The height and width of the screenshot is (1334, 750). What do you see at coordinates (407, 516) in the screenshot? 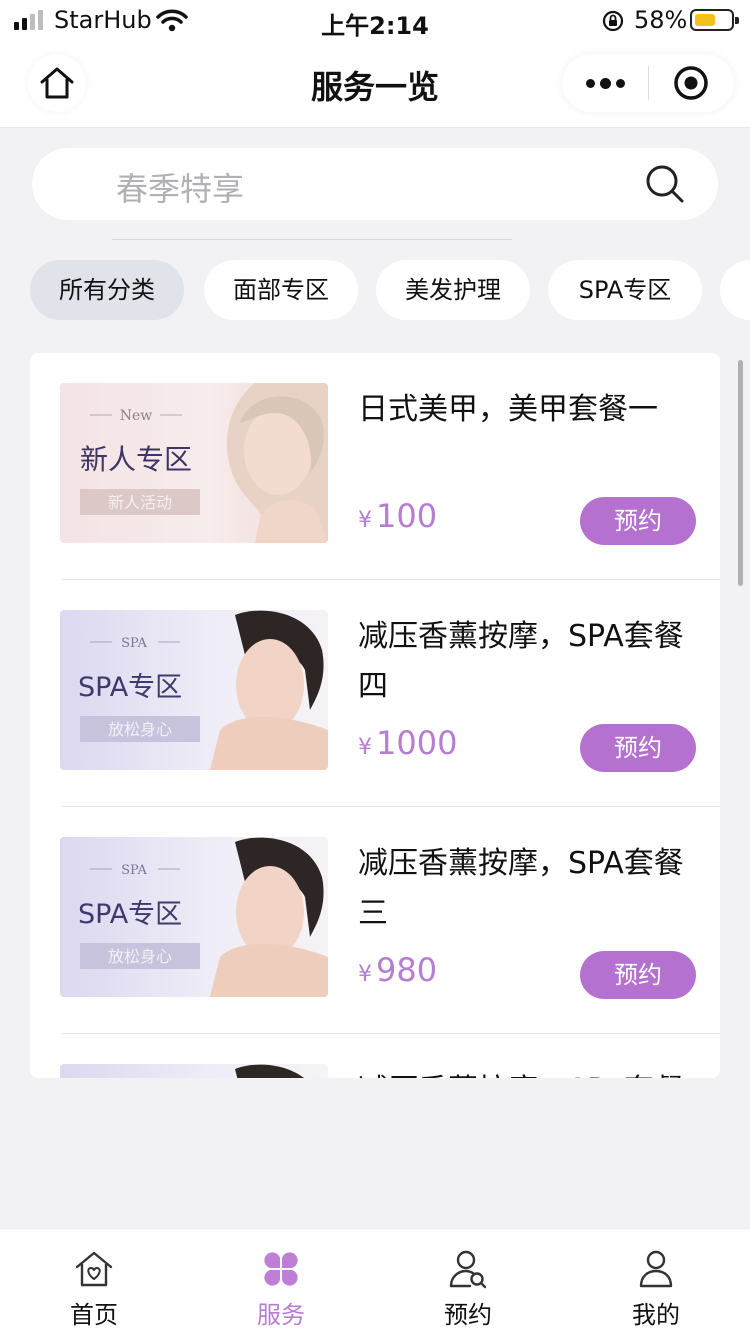
I see `price-value: 100` at bounding box center [407, 516].